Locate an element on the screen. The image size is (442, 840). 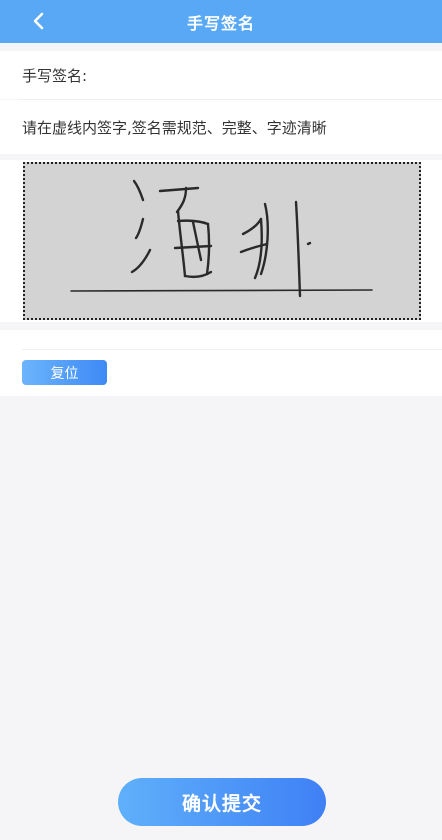
signature-label: 手写签名: is located at coordinates (55, 75).